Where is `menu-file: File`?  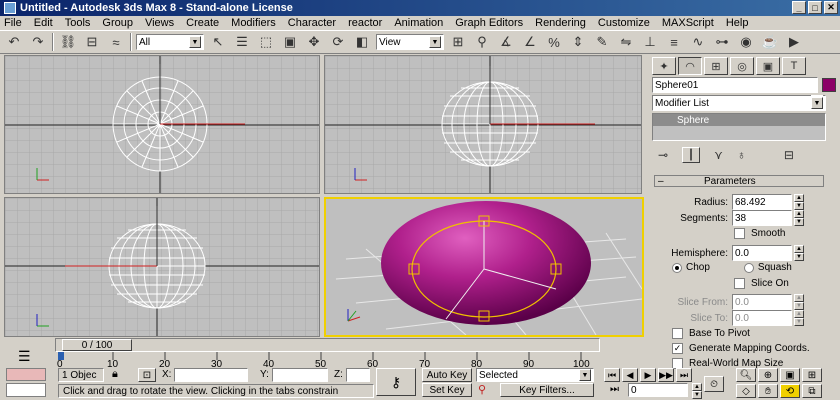
menu-file: File is located at coordinates (13, 23).